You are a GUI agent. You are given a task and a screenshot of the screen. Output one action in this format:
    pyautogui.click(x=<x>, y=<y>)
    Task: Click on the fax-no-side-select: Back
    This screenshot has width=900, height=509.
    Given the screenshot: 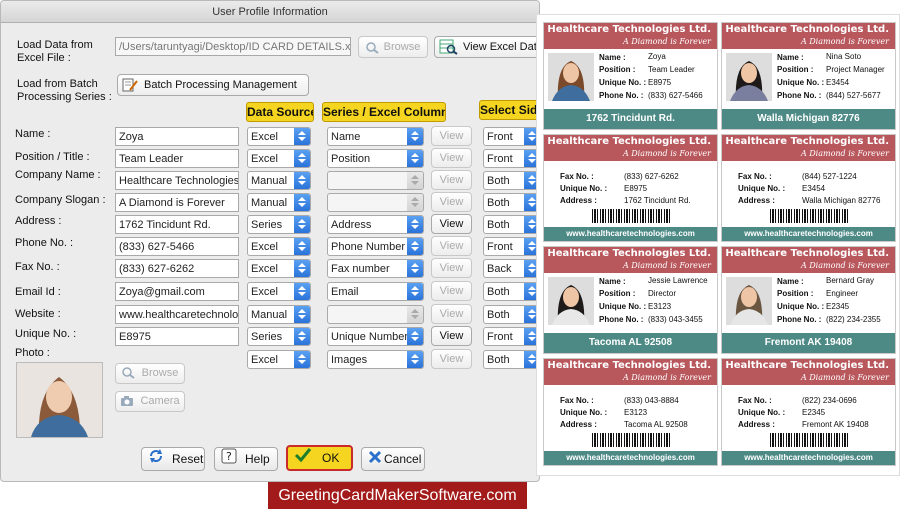 What is the action you would take?
    pyautogui.click(x=511, y=268)
    